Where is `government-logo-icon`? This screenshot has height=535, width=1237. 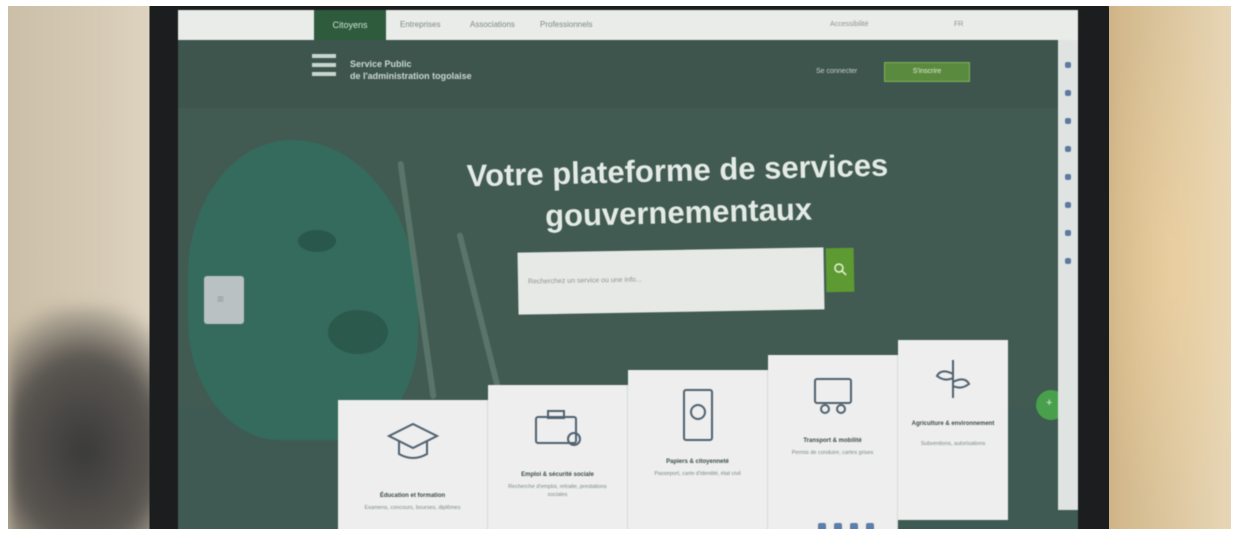
government-logo-icon is located at coordinates (325, 72).